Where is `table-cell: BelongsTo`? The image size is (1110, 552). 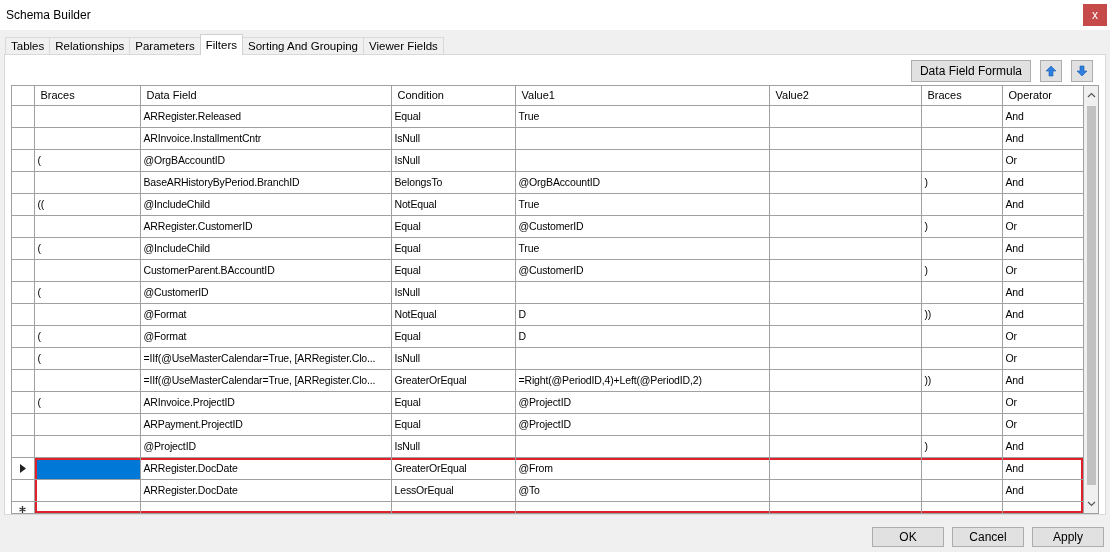
table-cell: BelongsTo is located at coordinates (453, 182).